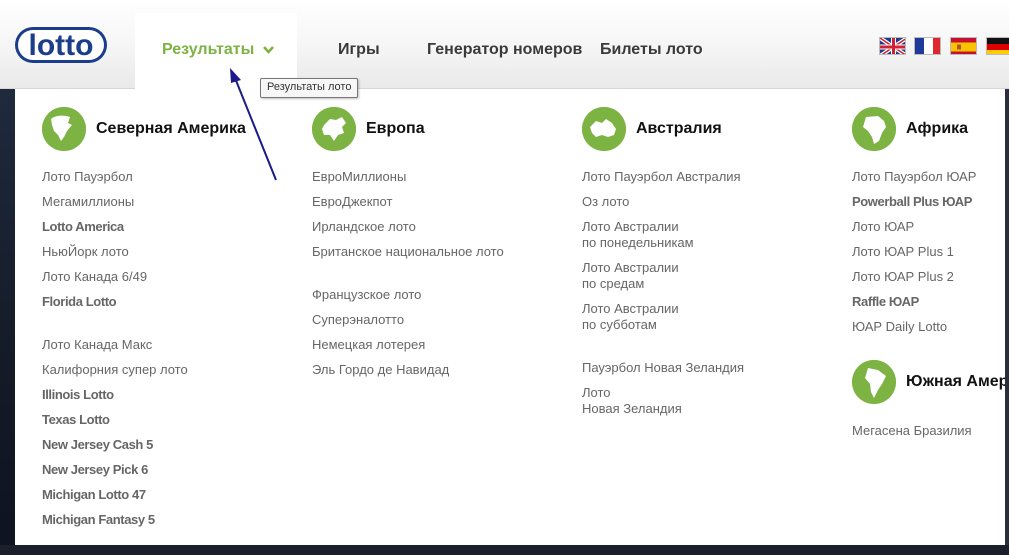 The height and width of the screenshot is (555, 1009). What do you see at coordinates (7, 321) in the screenshot?
I see `site-background` at bounding box center [7, 321].